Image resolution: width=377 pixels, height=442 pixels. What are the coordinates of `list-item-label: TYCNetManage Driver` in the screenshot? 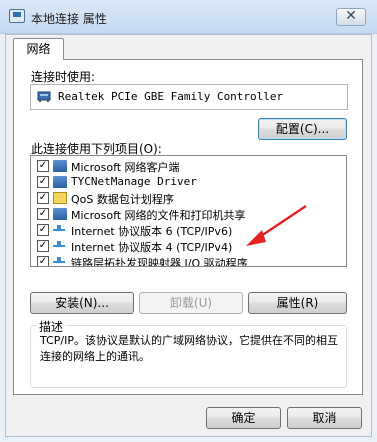 It's located at (134, 181).